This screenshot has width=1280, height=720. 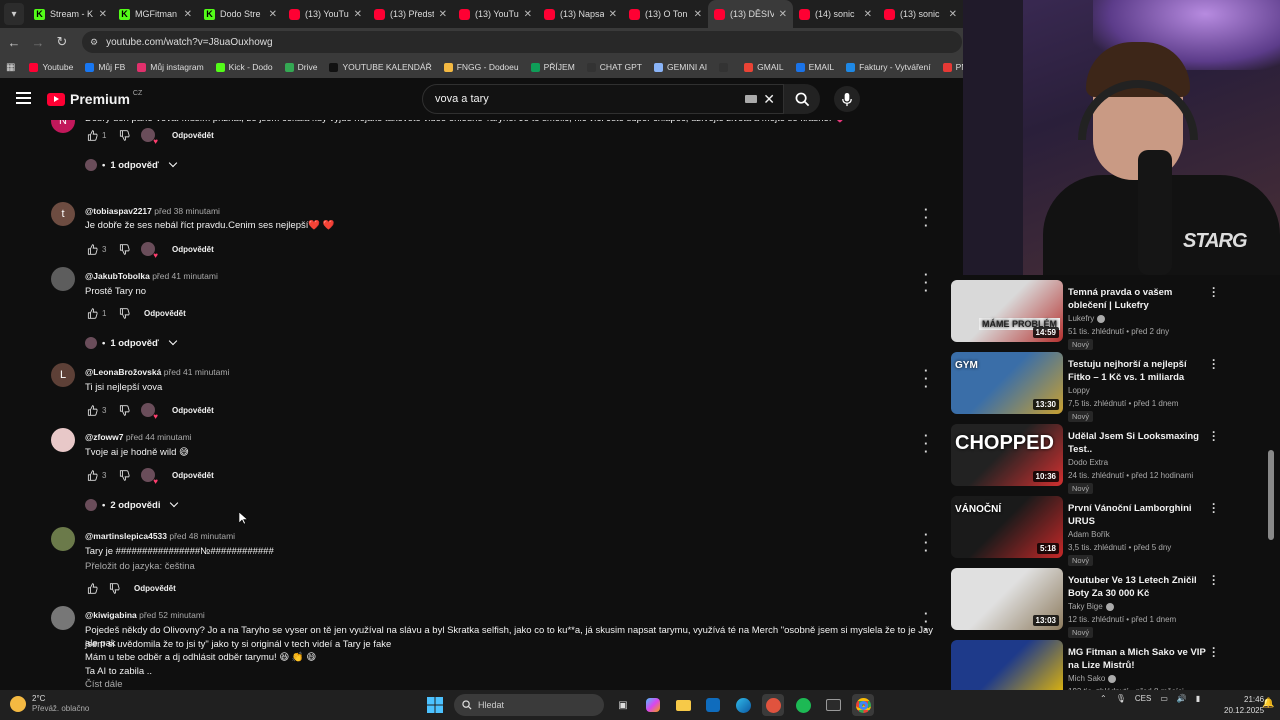 I want to click on browser-tab: (14) sonic ✕, so click(x=835, y=14).